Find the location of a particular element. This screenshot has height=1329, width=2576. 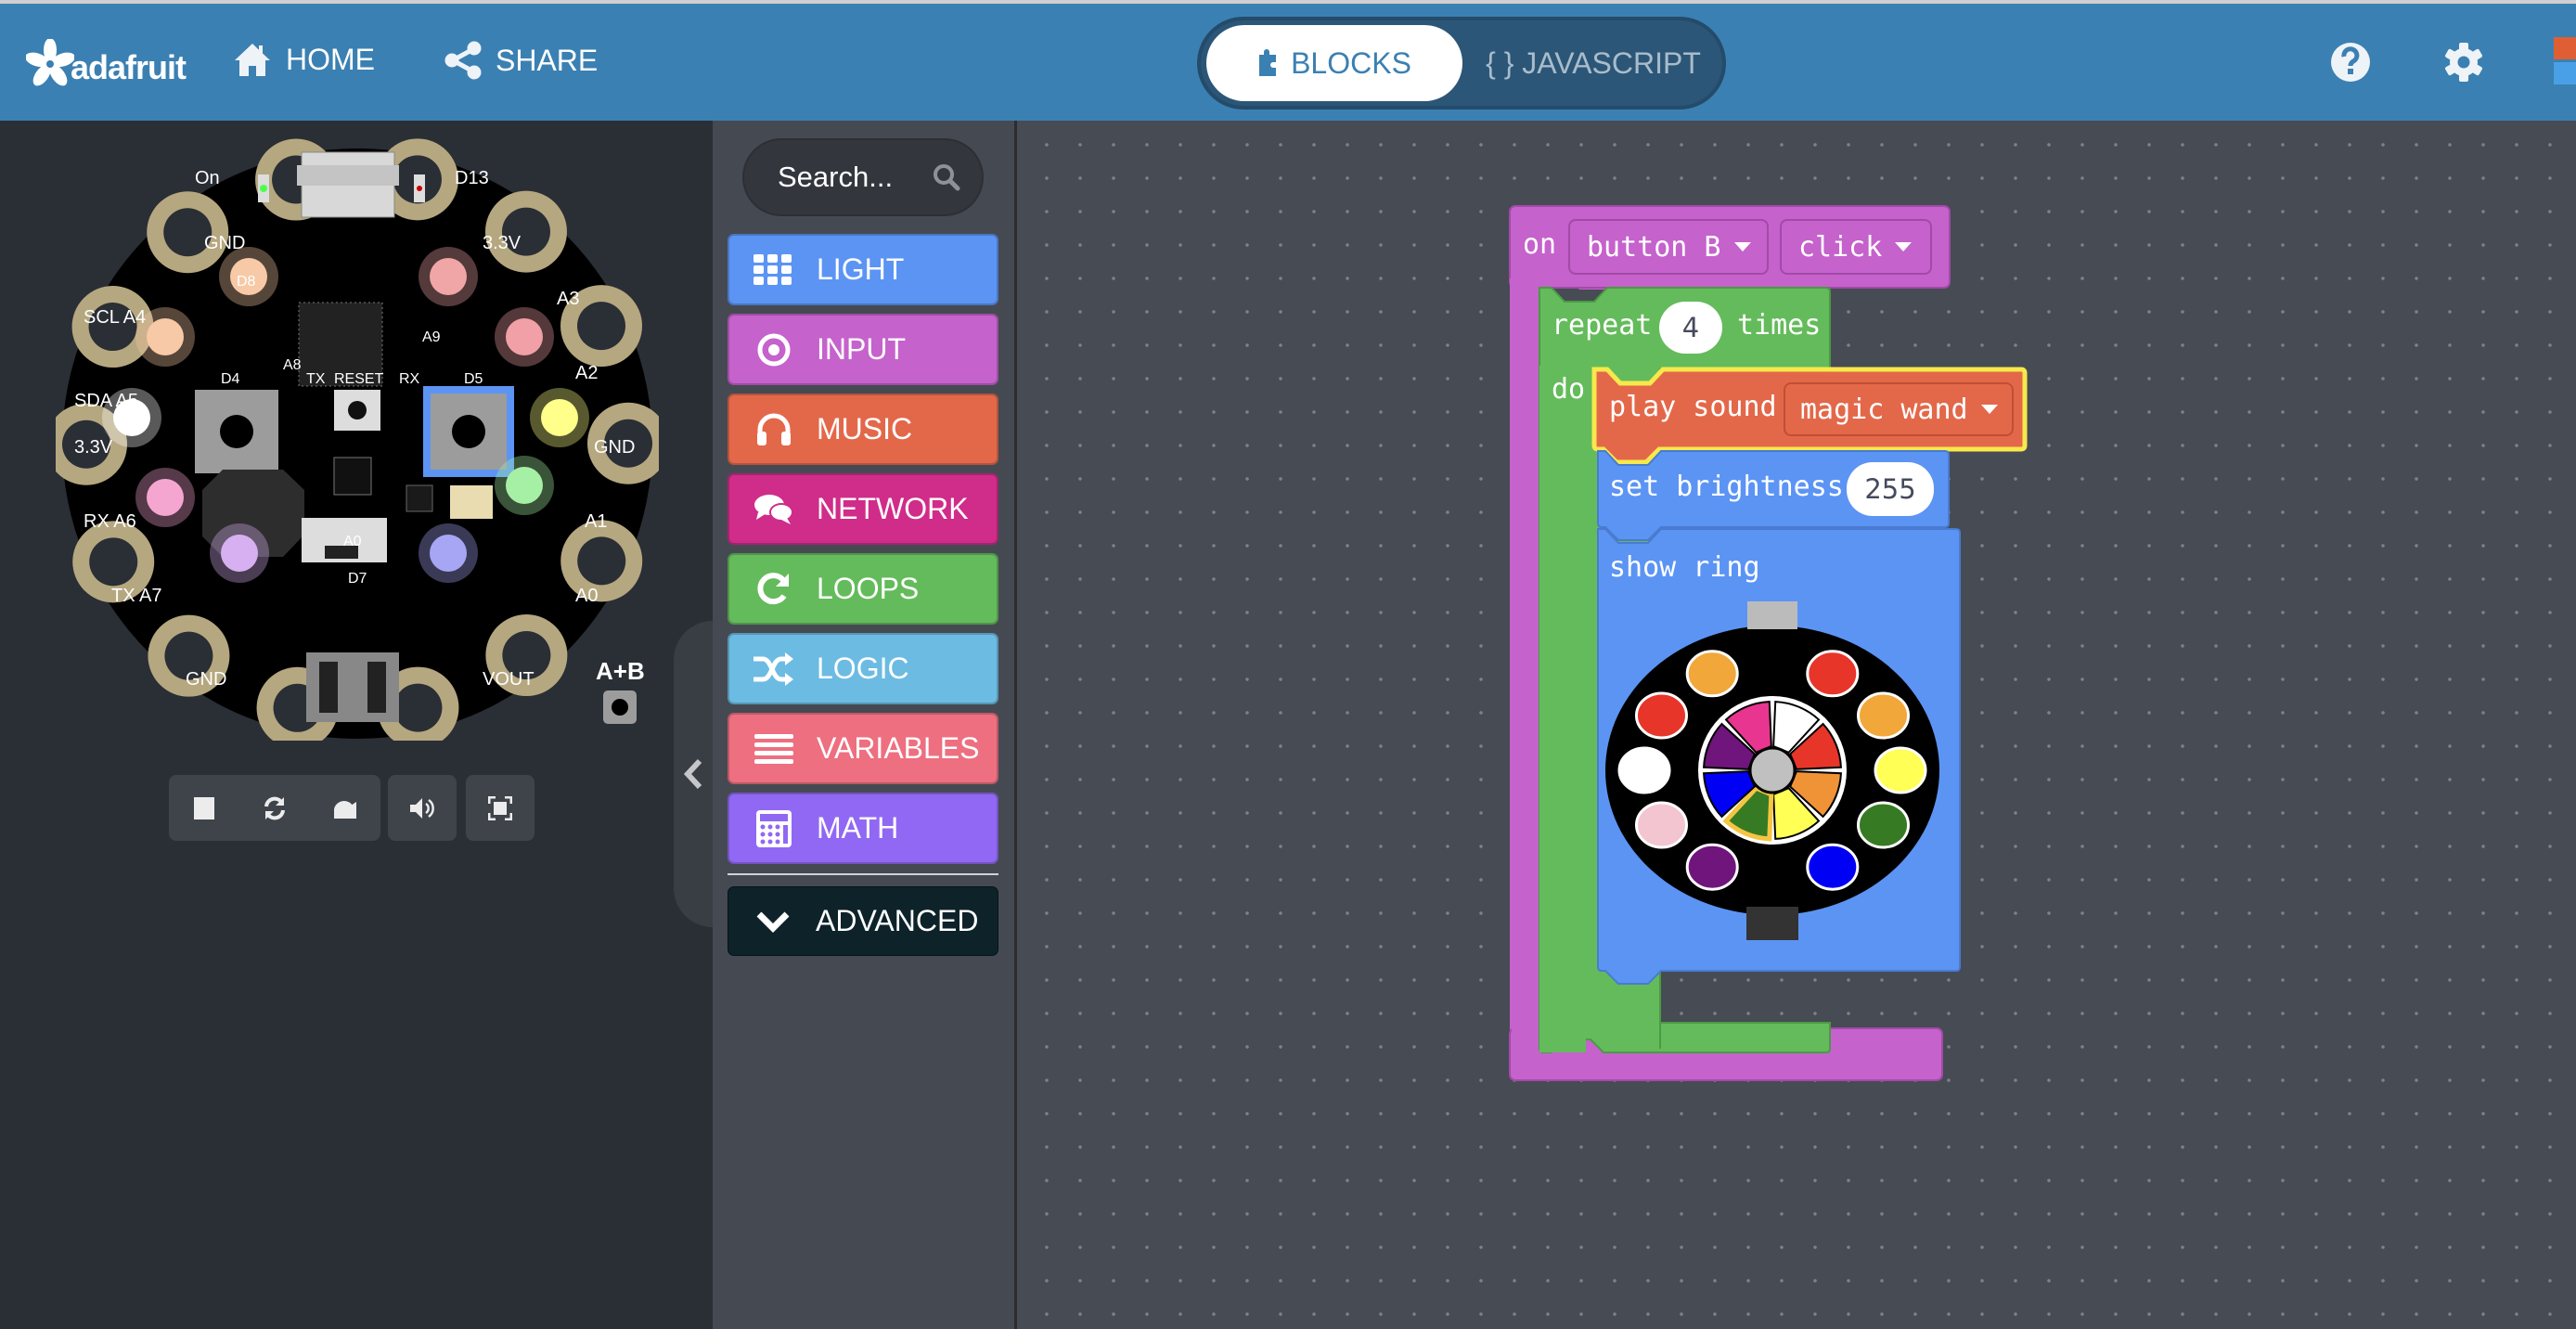

stop-button is located at coordinates (204, 808).